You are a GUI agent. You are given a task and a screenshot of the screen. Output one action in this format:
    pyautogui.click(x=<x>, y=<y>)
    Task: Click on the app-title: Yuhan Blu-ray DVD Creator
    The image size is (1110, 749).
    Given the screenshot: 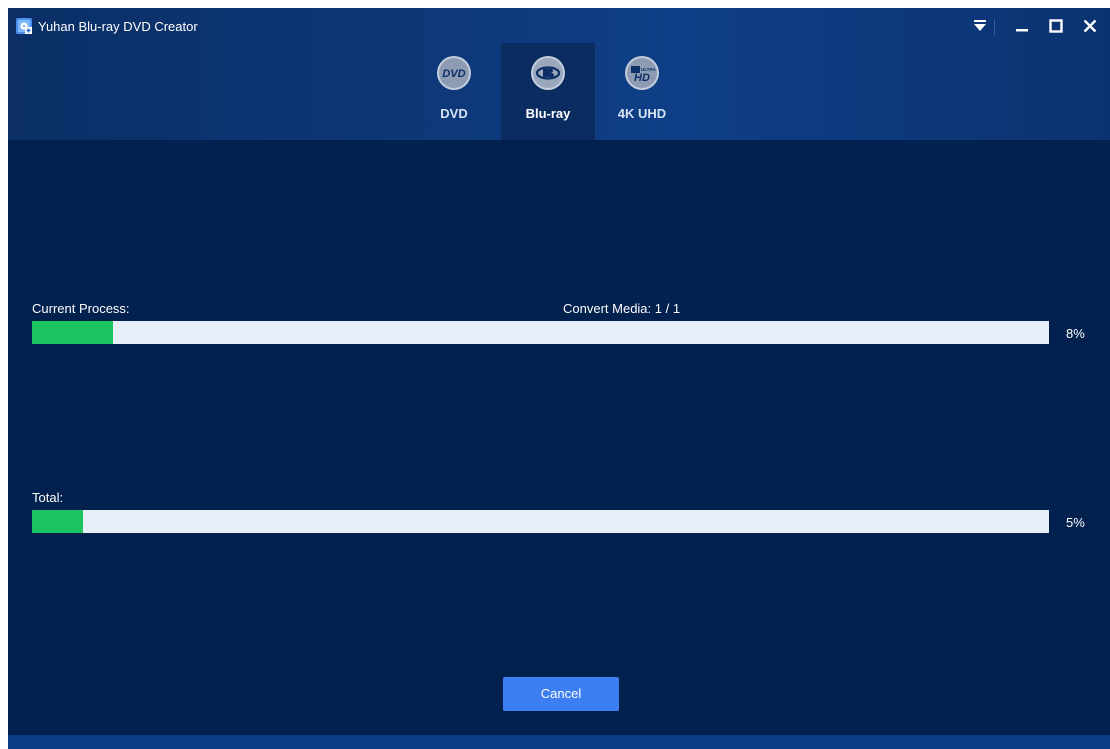 What is the action you would take?
    pyautogui.click(x=118, y=26)
    